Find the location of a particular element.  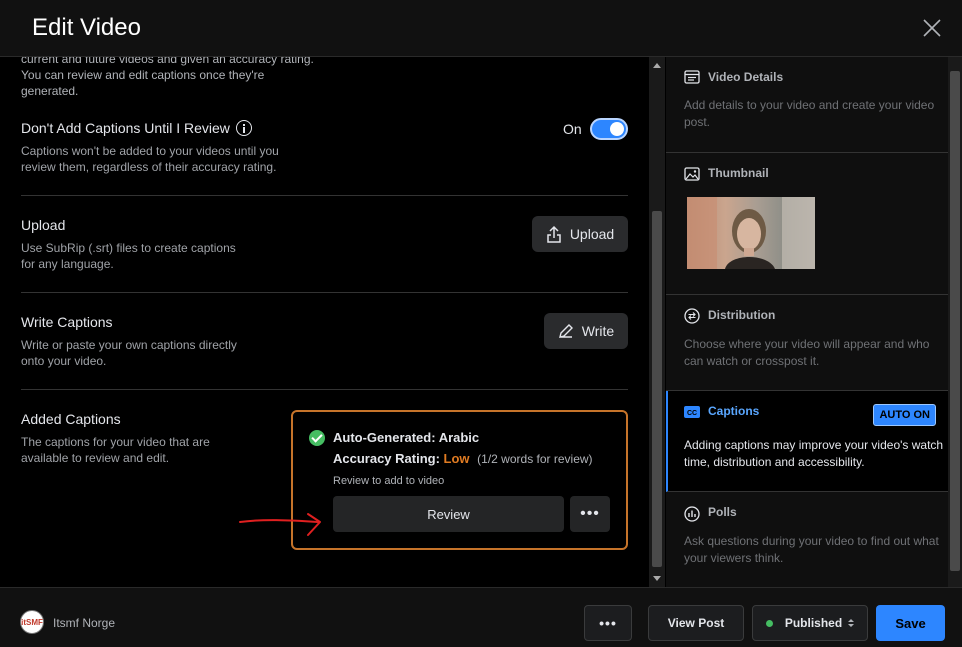

accuracy-value: Low is located at coordinates (456, 458).